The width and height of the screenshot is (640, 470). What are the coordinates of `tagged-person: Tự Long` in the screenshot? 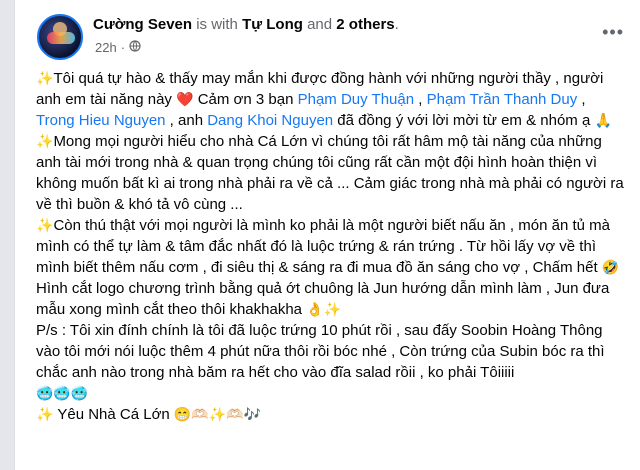 It's located at (272, 24).